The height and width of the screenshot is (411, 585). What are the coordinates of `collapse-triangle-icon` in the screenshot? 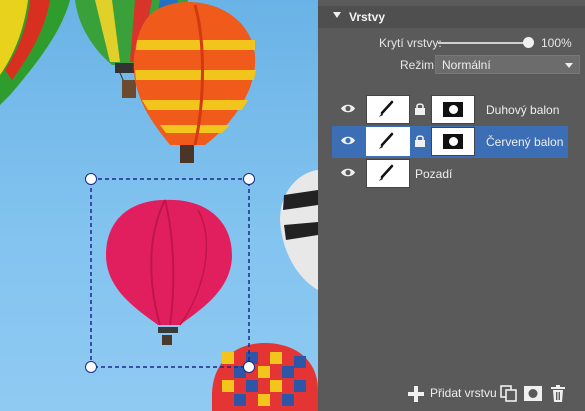 It's located at (337, 15).